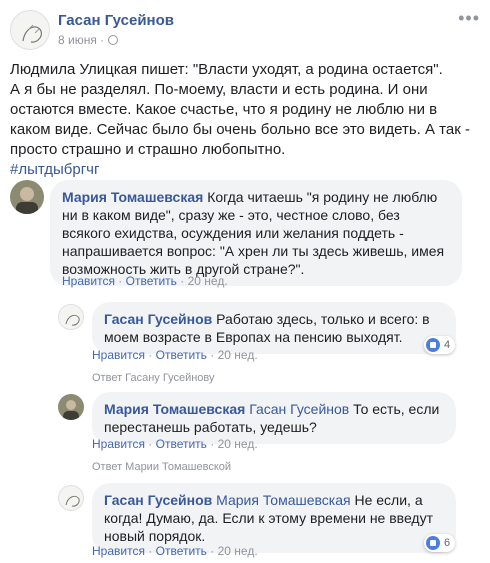 The image size is (490, 563). What do you see at coordinates (245, 170) in the screenshot?
I see `post-hashtag: #лытдыбргчг` at bounding box center [245, 170].